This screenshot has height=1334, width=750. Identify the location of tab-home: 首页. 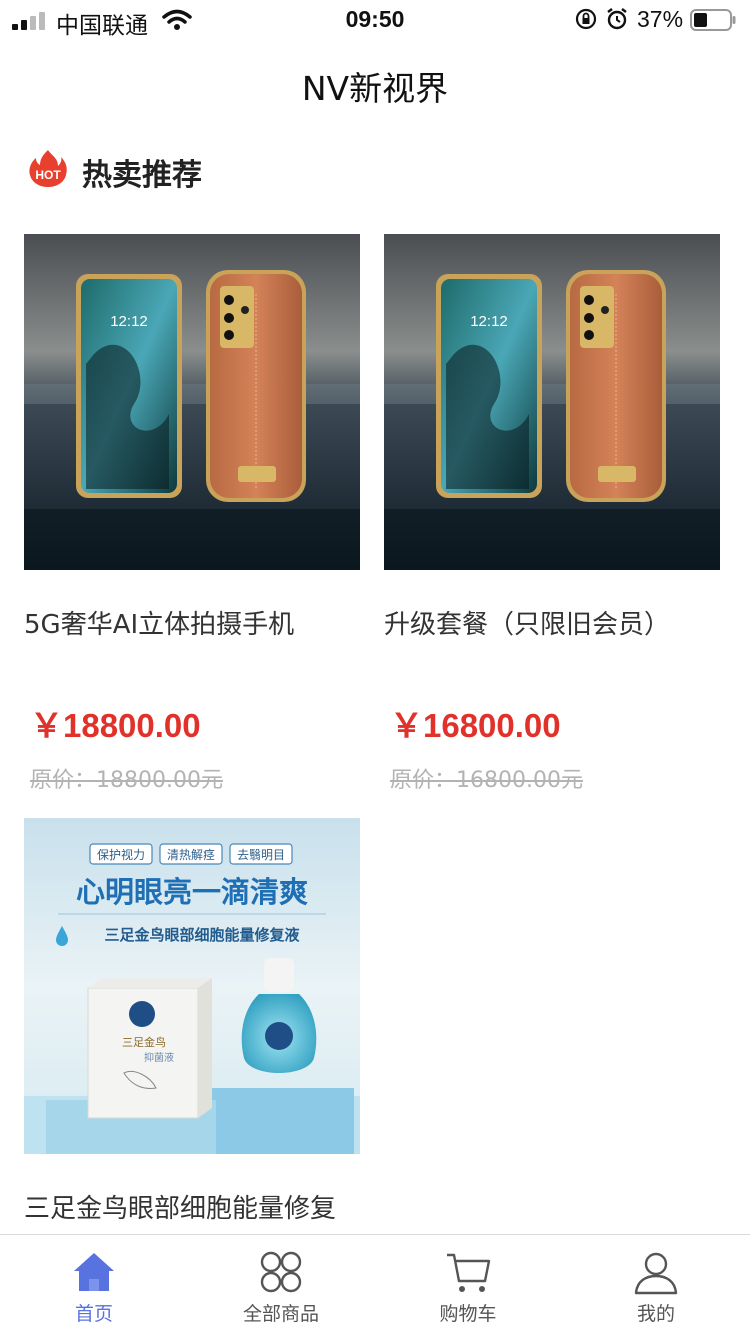
(94, 1284).